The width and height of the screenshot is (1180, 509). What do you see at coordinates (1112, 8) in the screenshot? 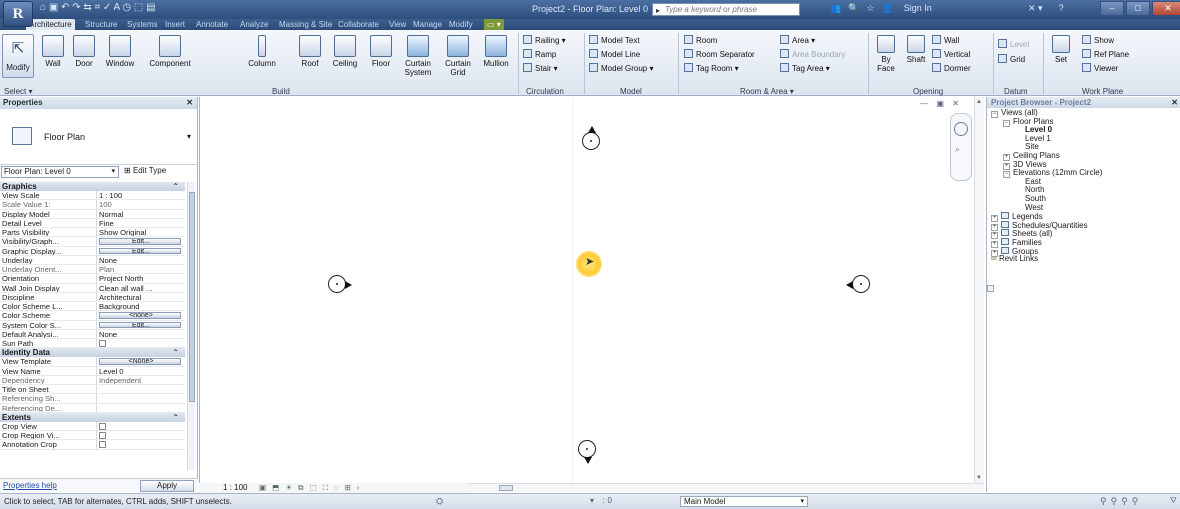
I see `minimize-button: –` at bounding box center [1112, 8].